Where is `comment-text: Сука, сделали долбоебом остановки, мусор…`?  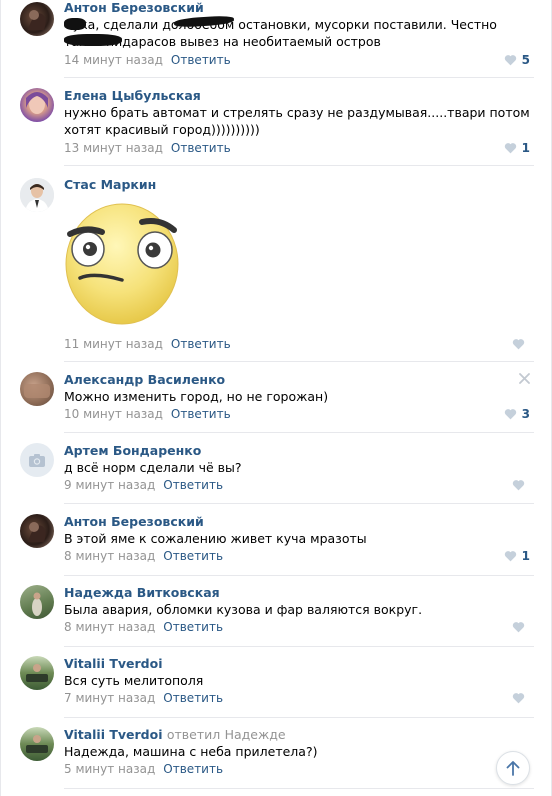
comment-text: Сука, сделали долбоебом остановки, мусор… is located at coordinates (299, 32).